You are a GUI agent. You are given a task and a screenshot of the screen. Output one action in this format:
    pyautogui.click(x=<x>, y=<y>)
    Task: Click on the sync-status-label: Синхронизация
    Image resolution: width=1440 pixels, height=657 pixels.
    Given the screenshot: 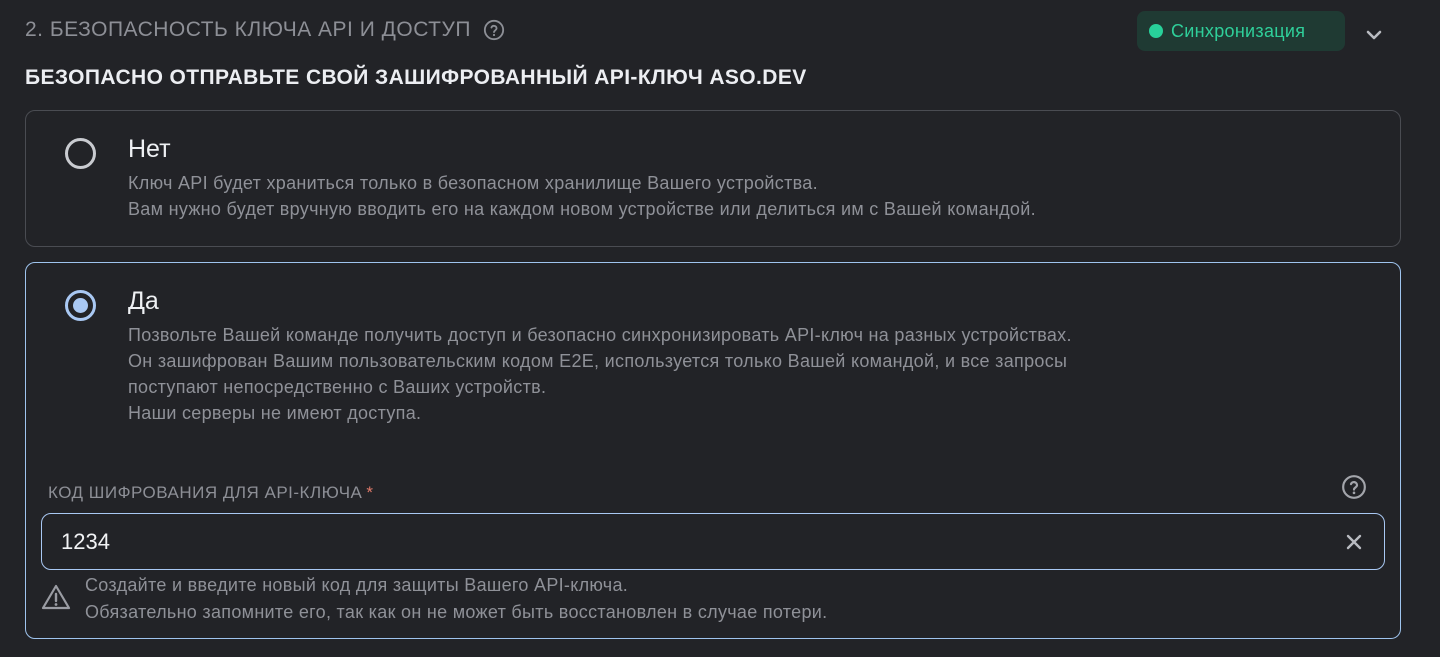 What is the action you would take?
    pyautogui.click(x=1238, y=30)
    